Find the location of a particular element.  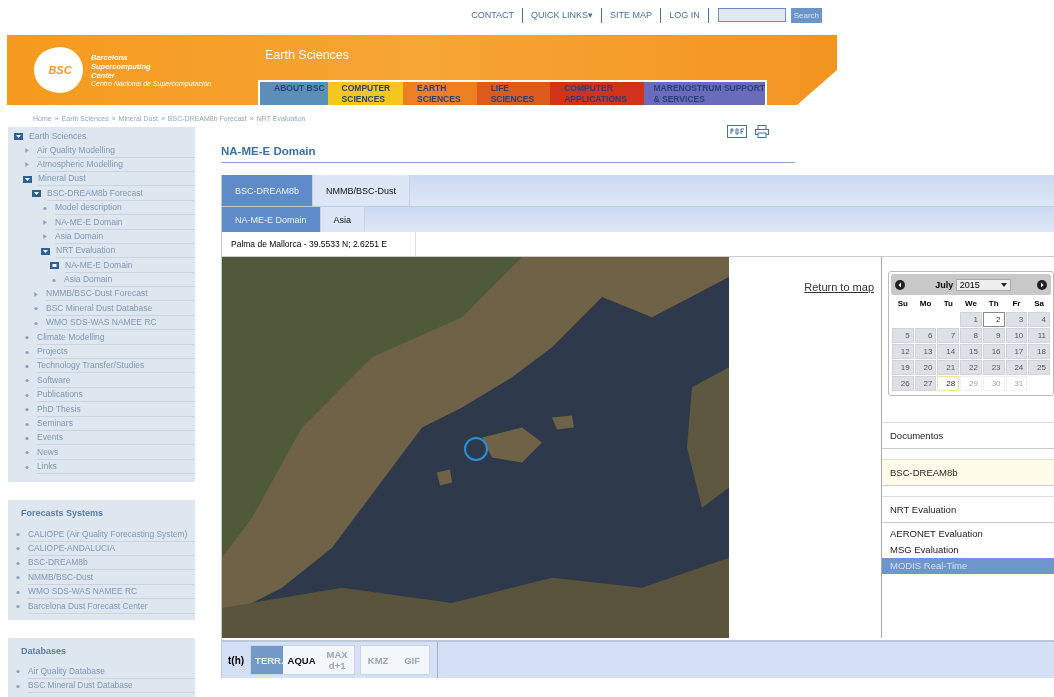

calendar-day: 15 is located at coordinates (971, 351).